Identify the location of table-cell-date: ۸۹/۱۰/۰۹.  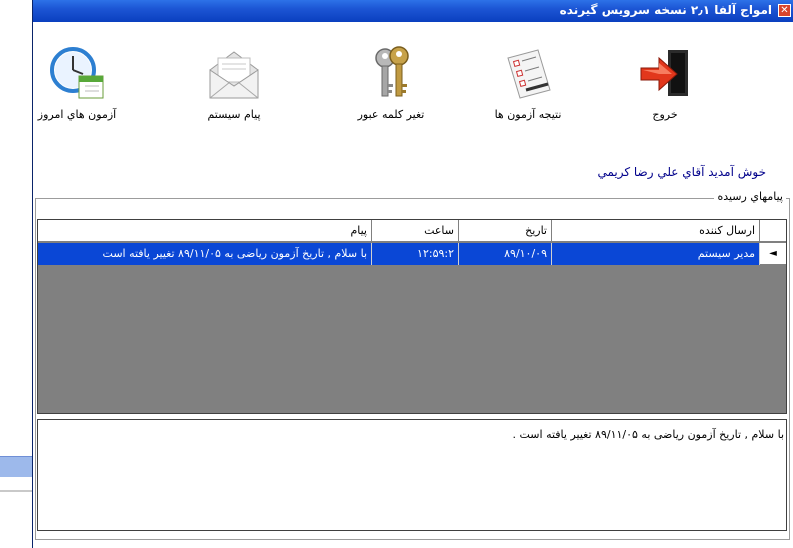
(505, 254).